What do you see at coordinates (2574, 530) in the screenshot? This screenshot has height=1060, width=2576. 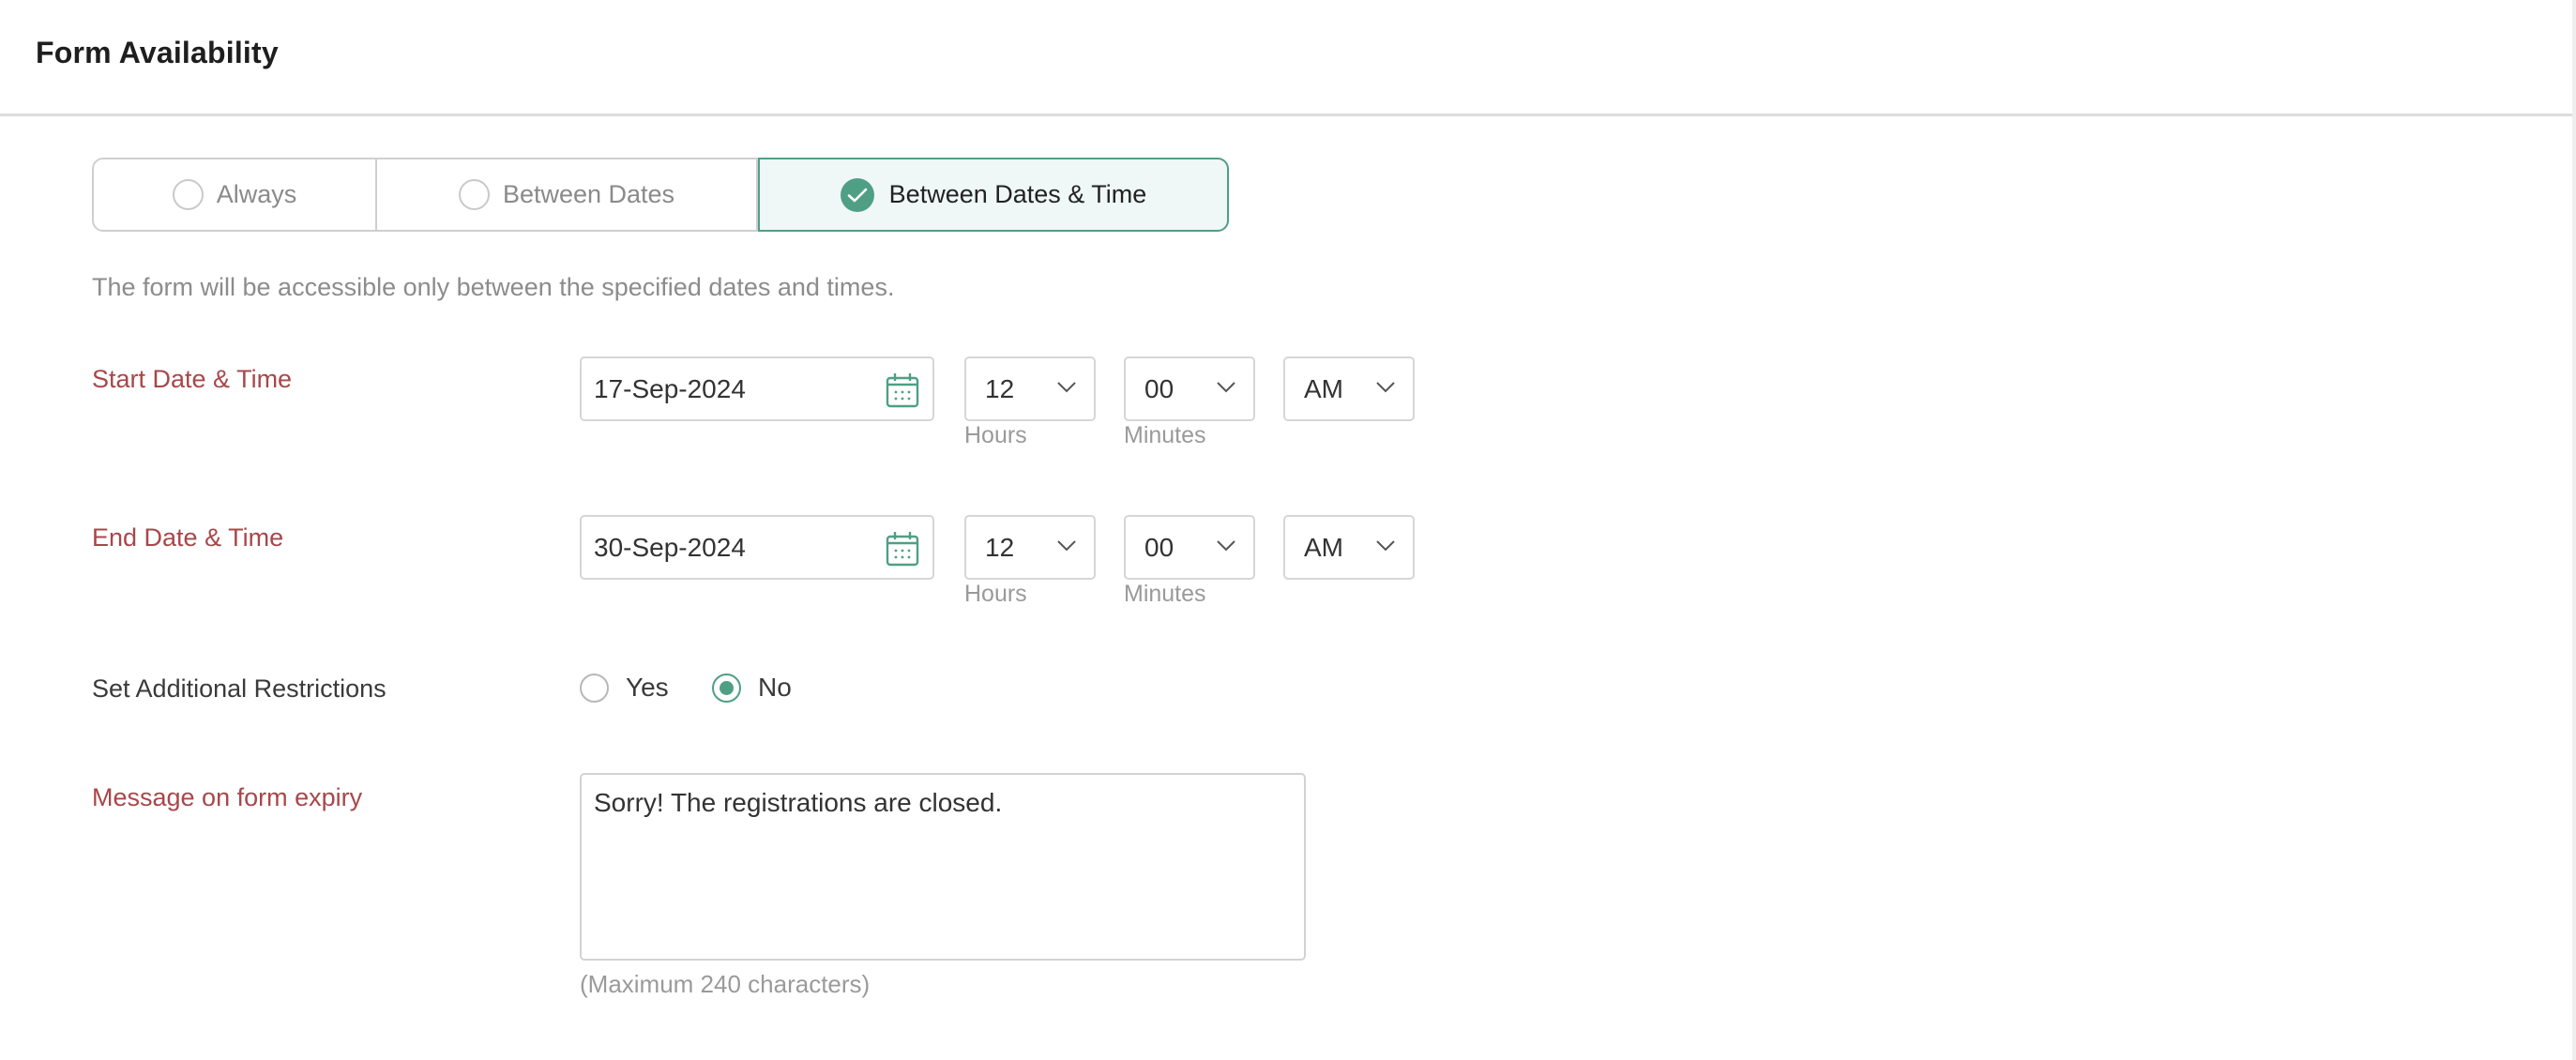 I see `window-edge` at bounding box center [2574, 530].